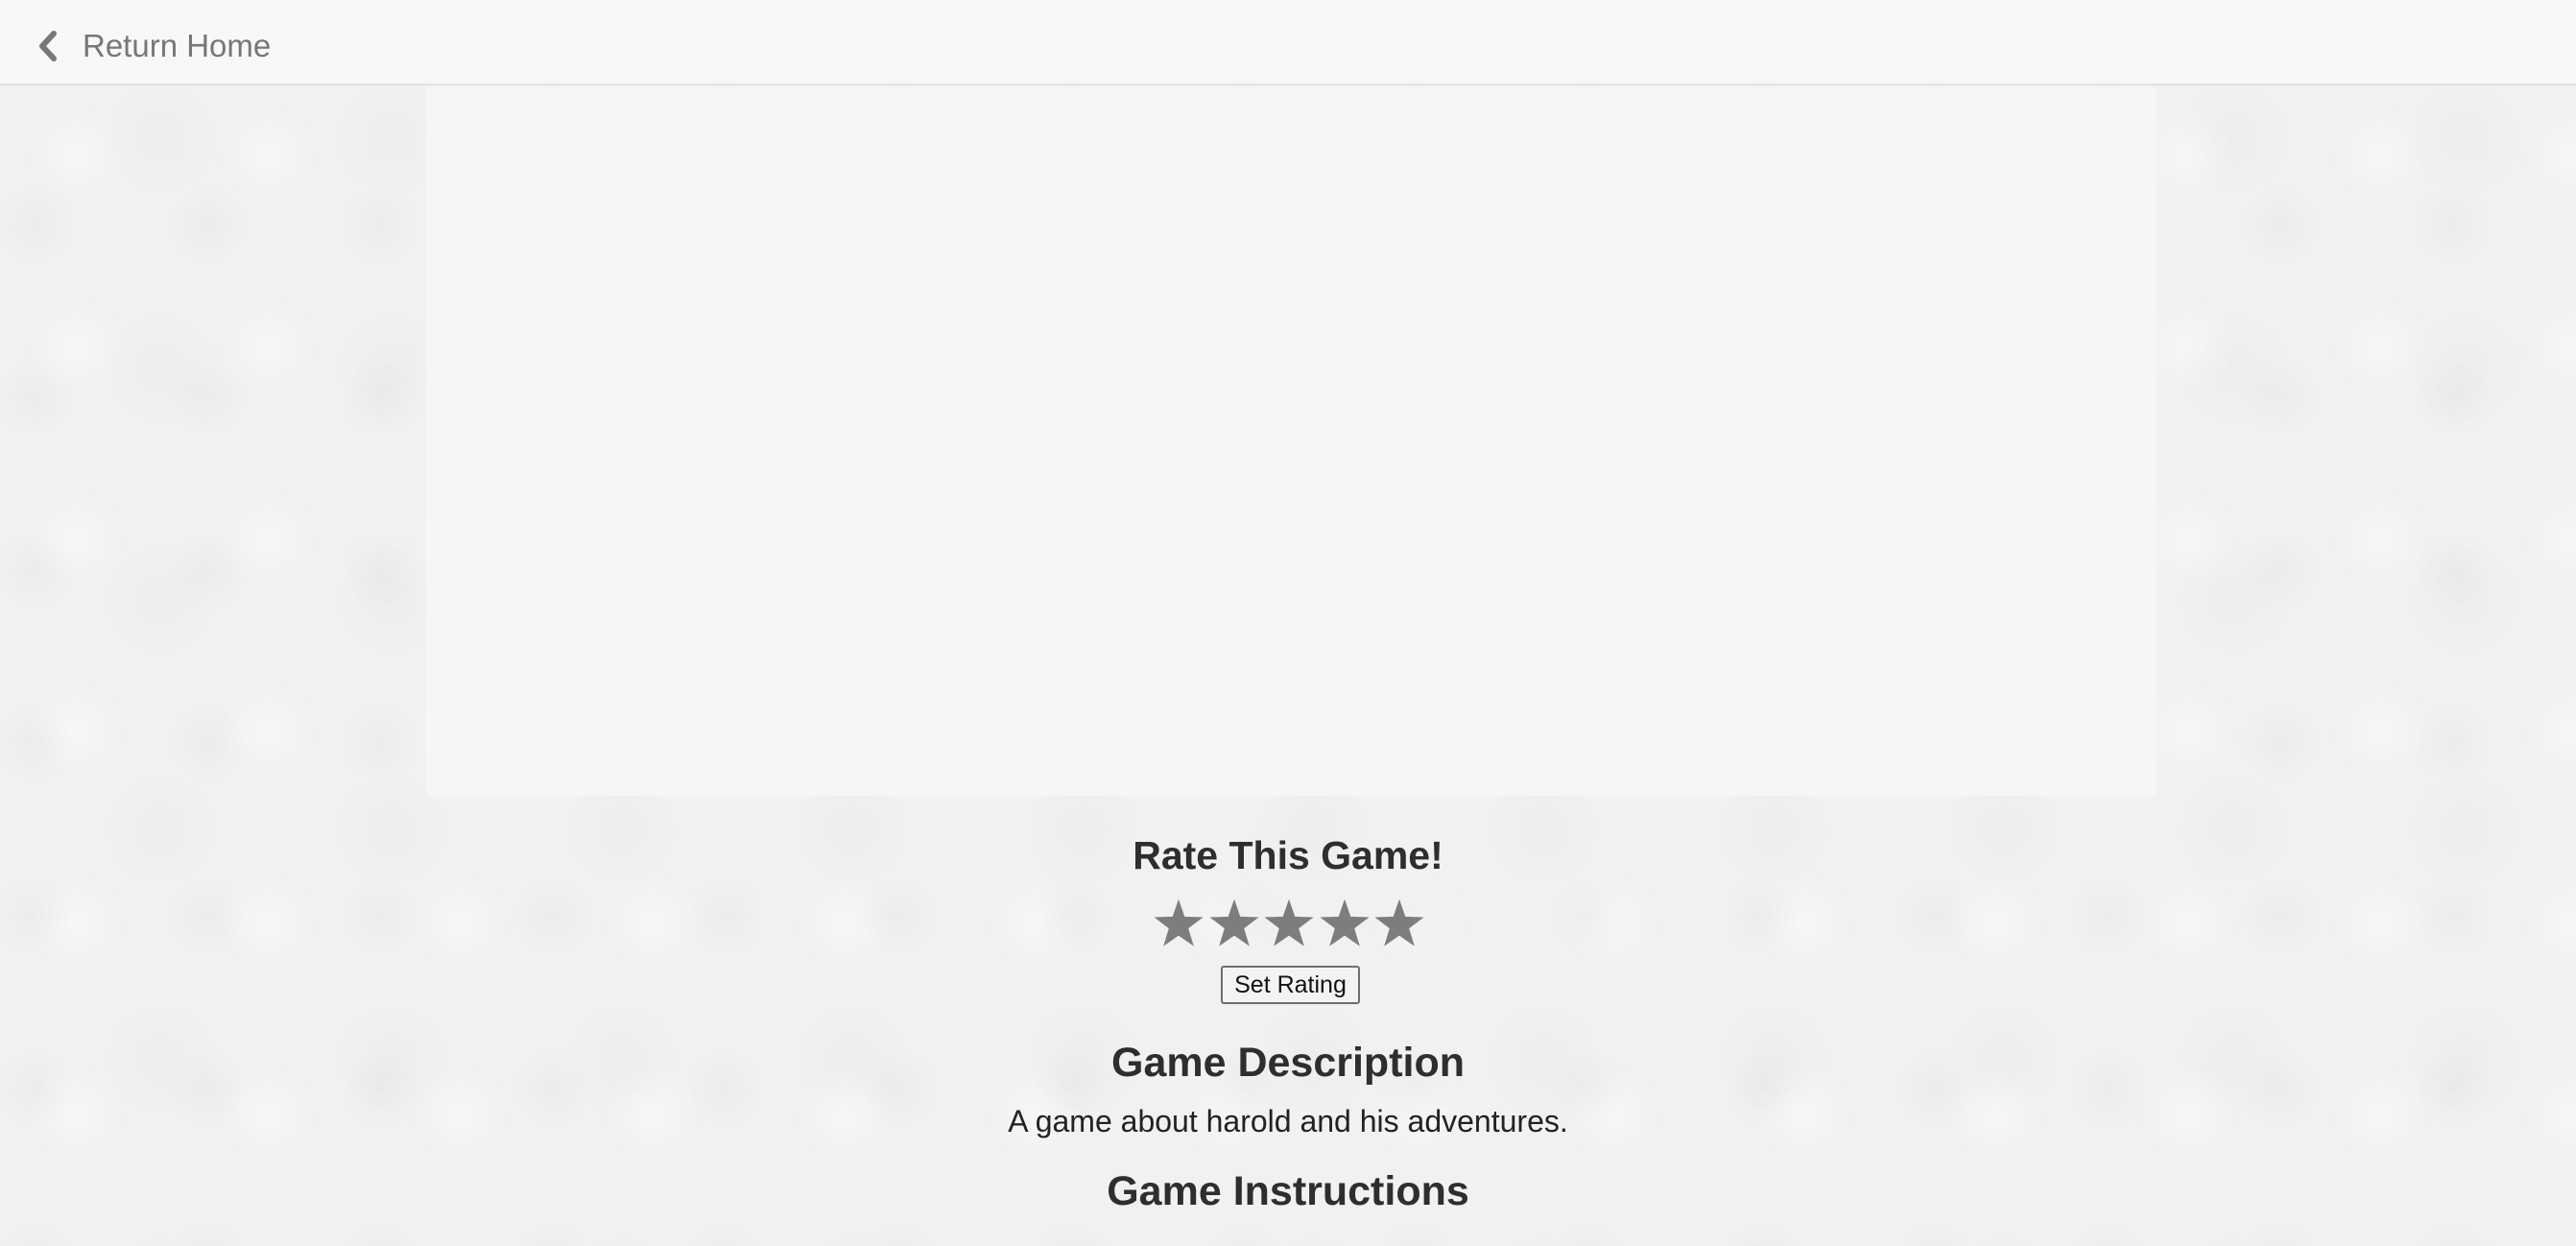 This screenshot has height=1246, width=2576. What do you see at coordinates (1288, 1191) in the screenshot?
I see `instructions-title: Game Instructions` at bounding box center [1288, 1191].